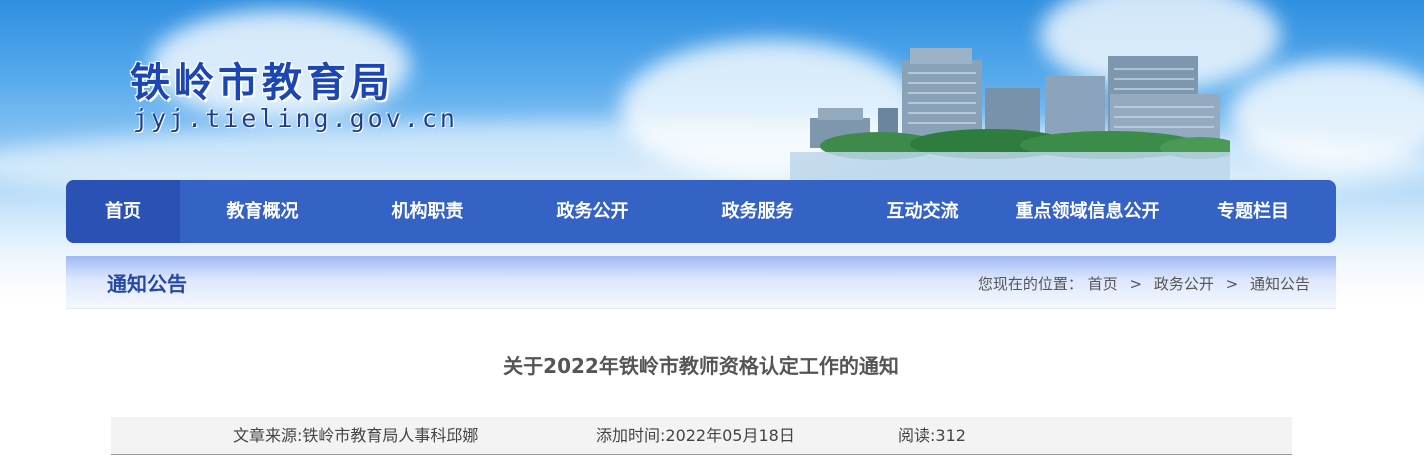 Image resolution: width=1424 pixels, height=459 pixels. What do you see at coordinates (147, 284) in the screenshot?
I see `section-title: 通知公告` at bounding box center [147, 284].